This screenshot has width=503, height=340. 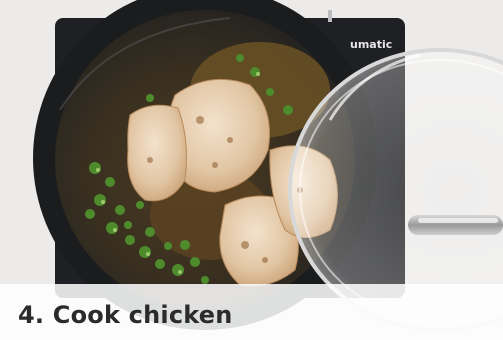 I want to click on lid-handle, so click(x=455, y=225).